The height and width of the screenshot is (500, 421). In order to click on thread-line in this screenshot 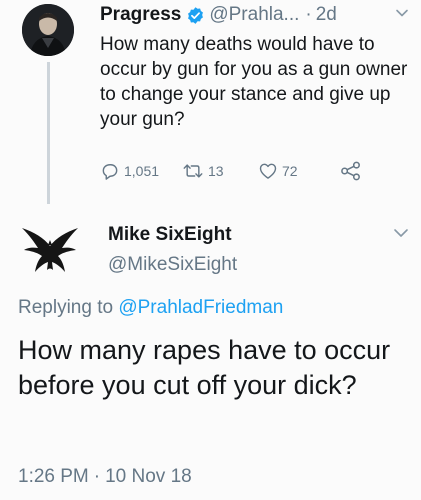, I will do `click(48, 133)`.